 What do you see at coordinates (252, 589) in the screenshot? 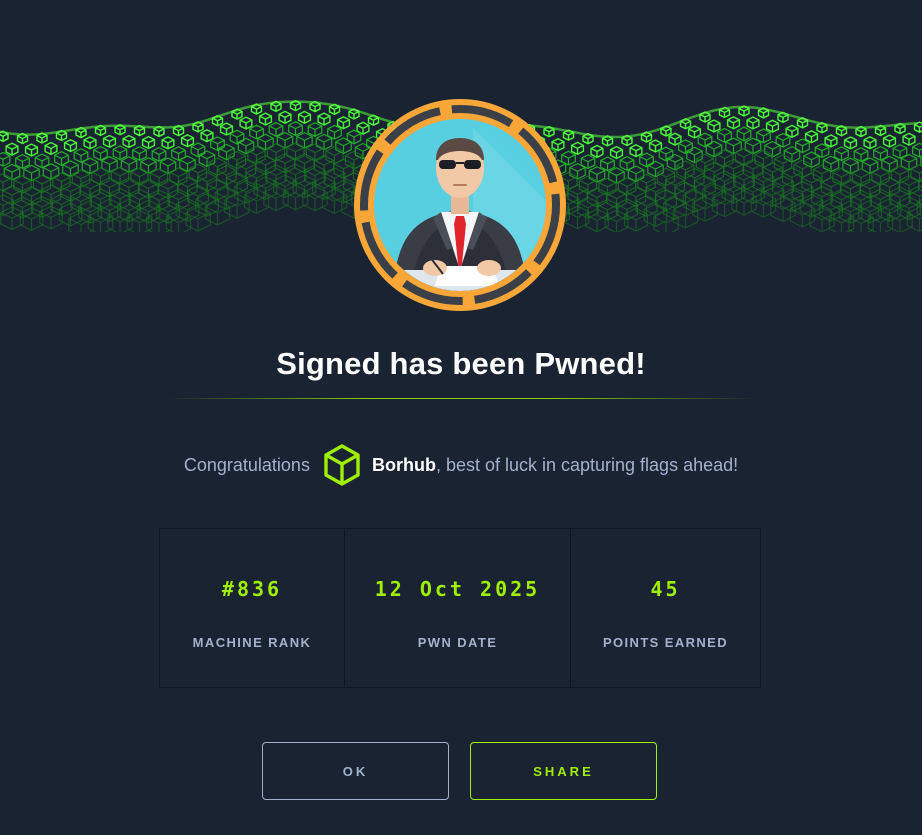
I see `machine-rank-value: #836` at bounding box center [252, 589].